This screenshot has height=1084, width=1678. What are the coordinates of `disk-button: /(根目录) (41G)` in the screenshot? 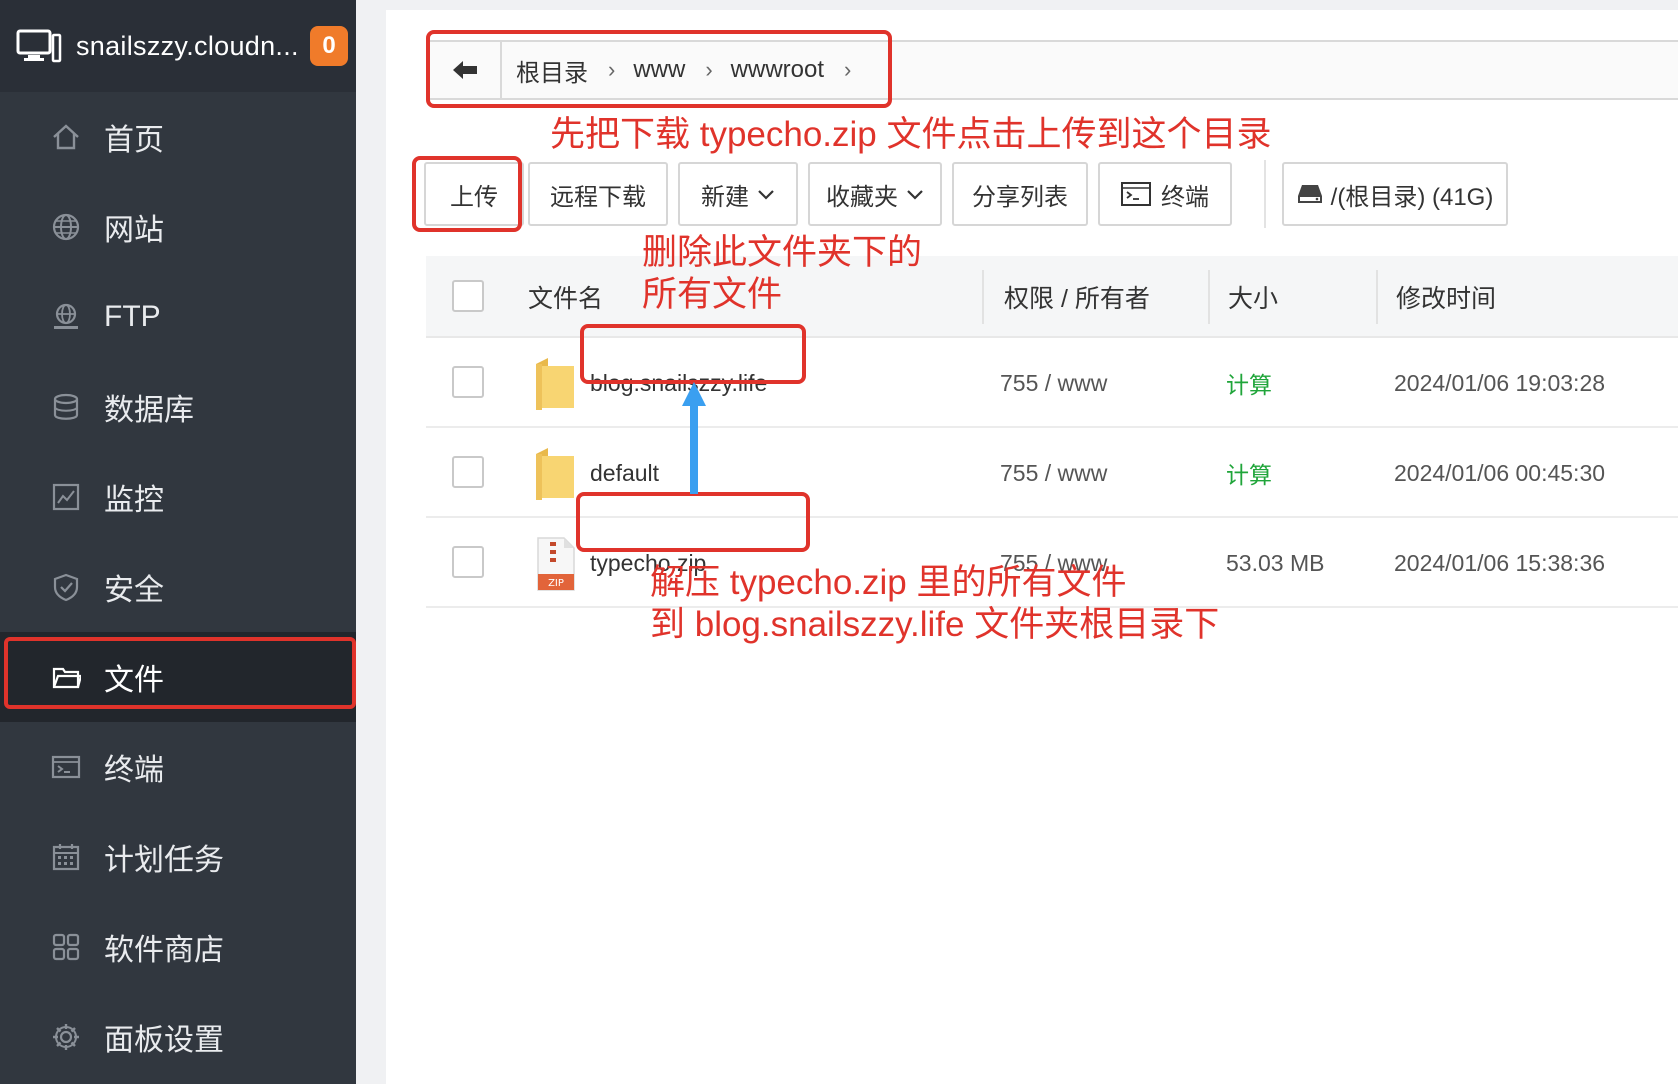 It's located at (1395, 194).